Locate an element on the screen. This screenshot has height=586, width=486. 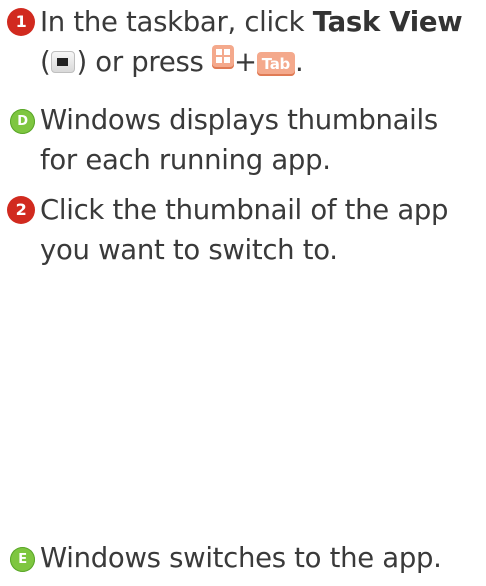
task-view-icon is located at coordinates (63, 62).